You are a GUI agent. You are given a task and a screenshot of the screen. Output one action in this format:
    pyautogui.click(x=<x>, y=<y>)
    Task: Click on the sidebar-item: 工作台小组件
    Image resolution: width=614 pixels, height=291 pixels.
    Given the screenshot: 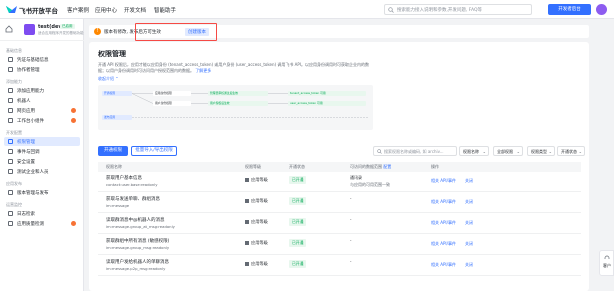 What is the action you would take?
    pyautogui.click(x=42, y=120)
    